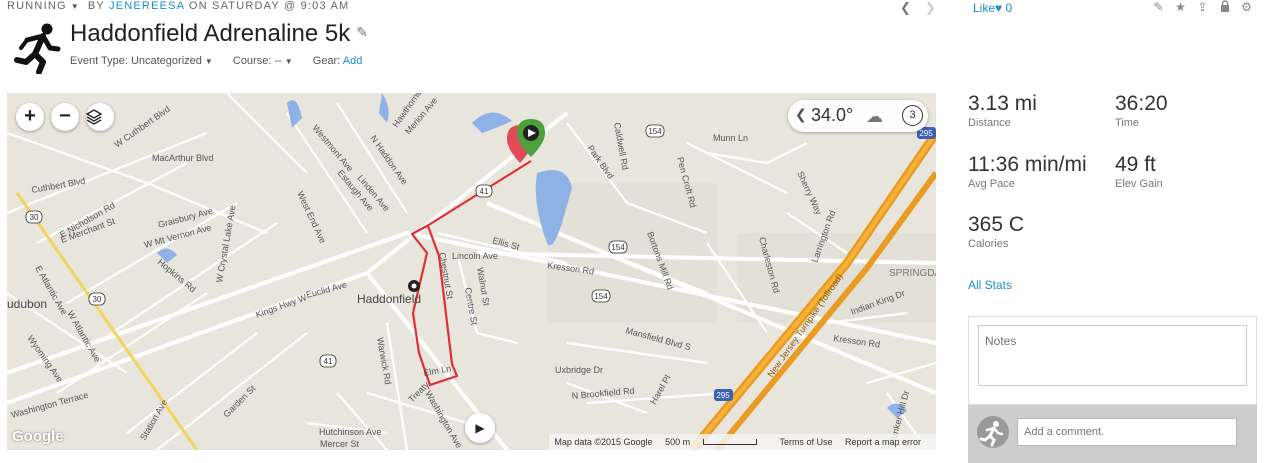 This screenshot has width=1269, height=463. Describe the element at coordinates (1180, 7) in the screenshot. I see `star-icon: ★` at that location.